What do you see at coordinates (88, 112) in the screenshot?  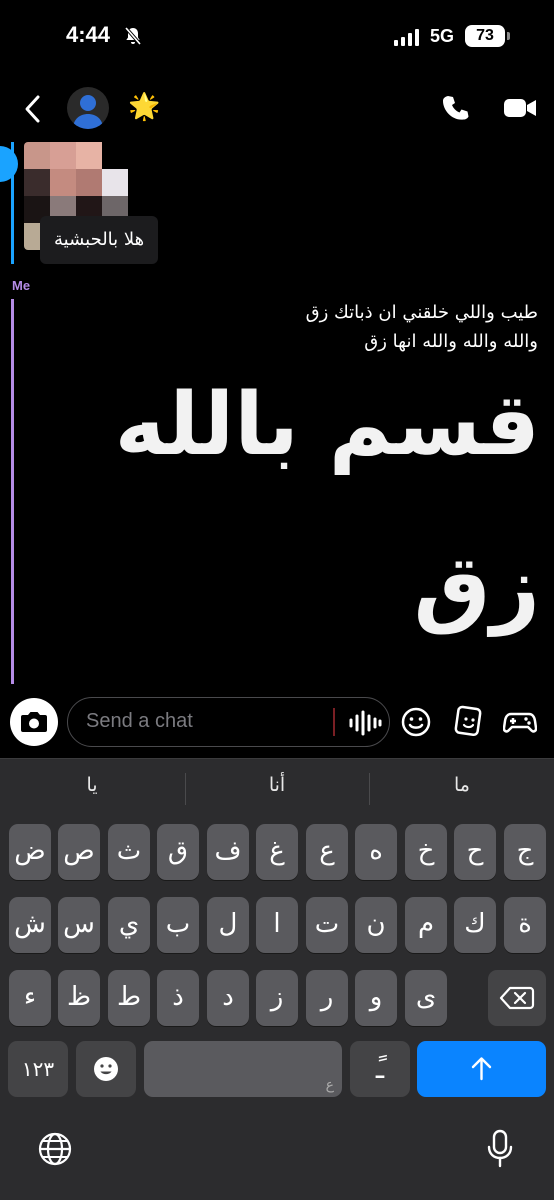 I see `bitmoji-avatar-icon` at bounding box center [88, 112].